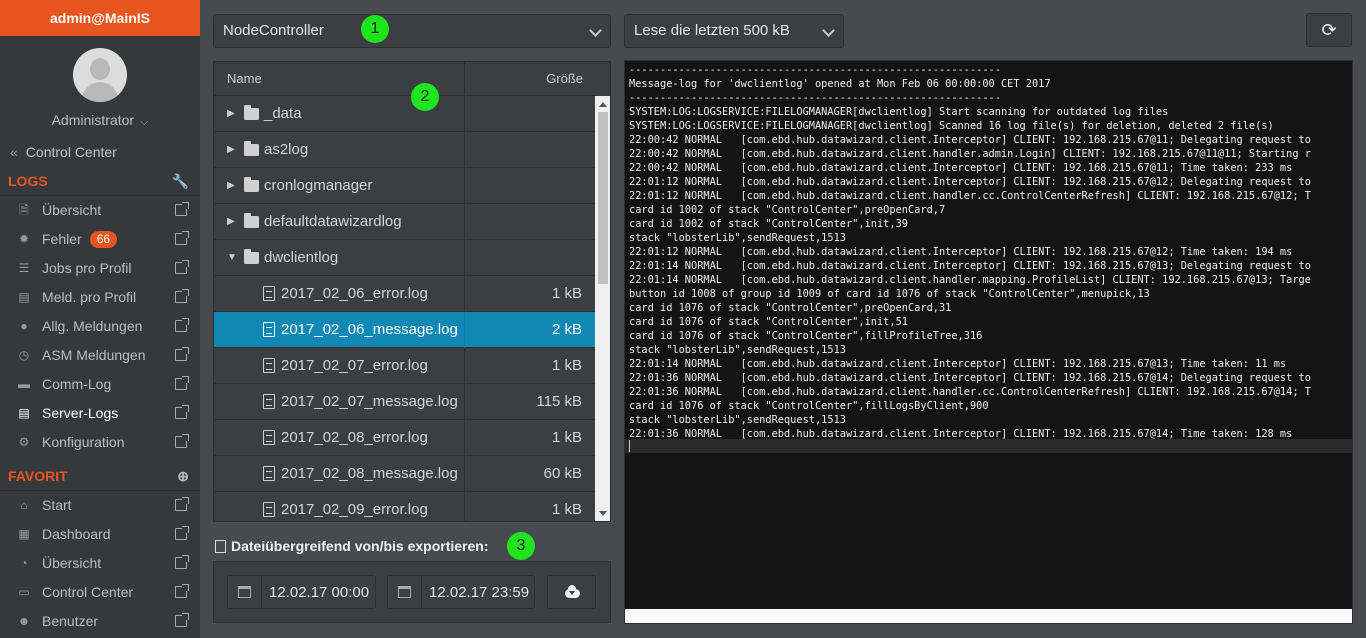  I want to click on error-count-badge: 66, so click(103, 239).